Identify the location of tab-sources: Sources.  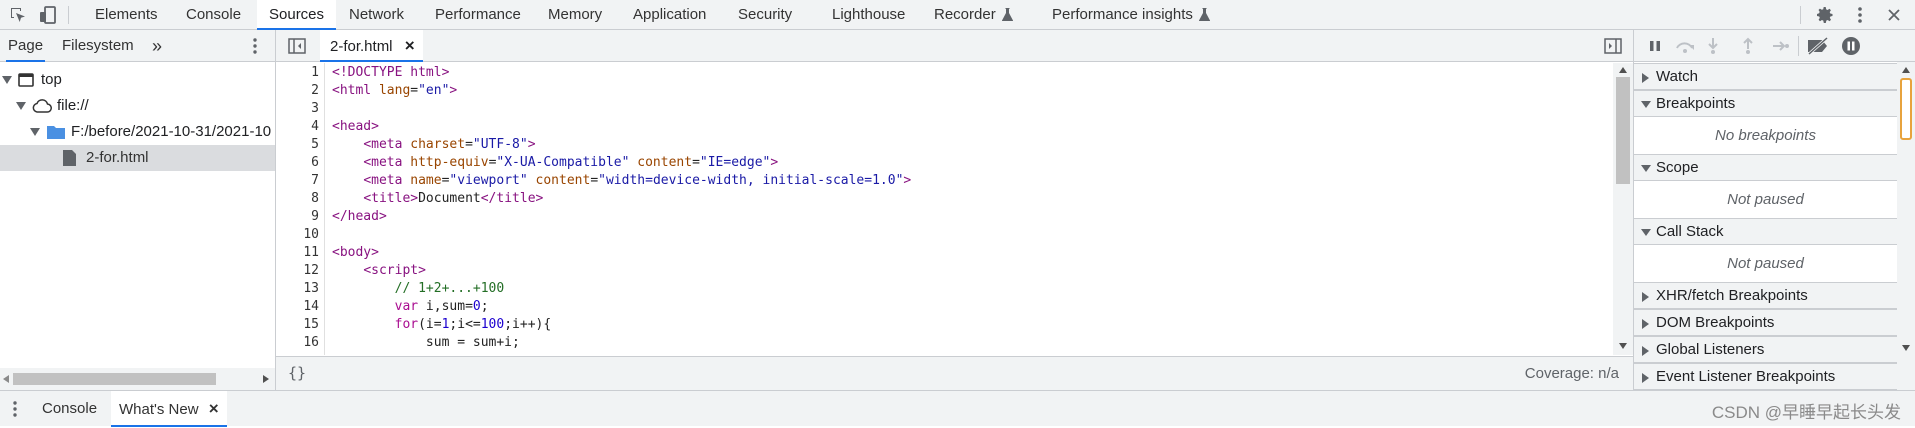
(297, 15).